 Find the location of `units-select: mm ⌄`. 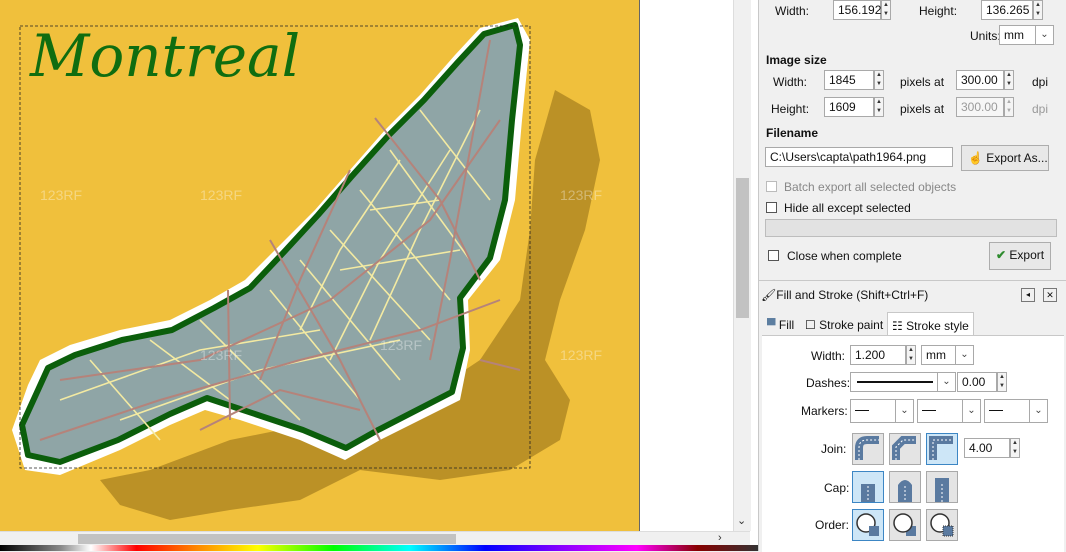

units-select: mm ⌄ is located at coordinates (1026, 35).